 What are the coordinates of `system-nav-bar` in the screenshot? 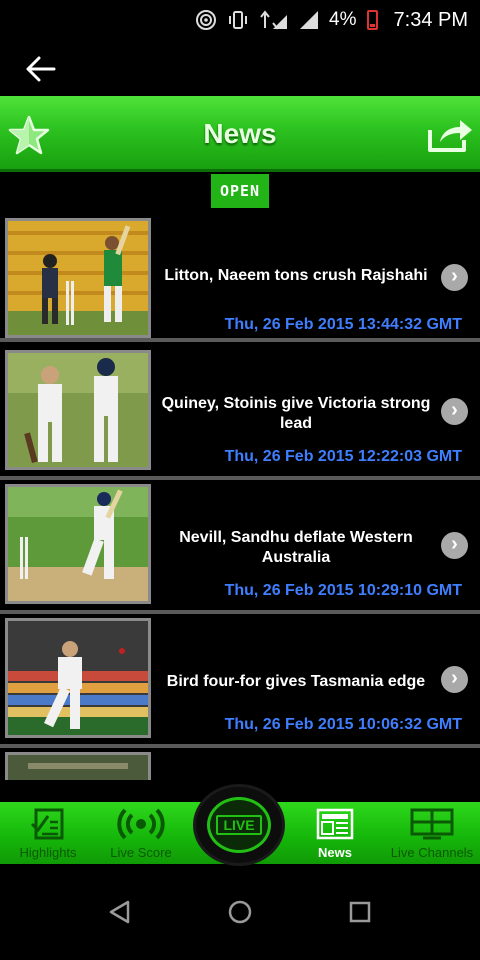 It's located at (240, 913).